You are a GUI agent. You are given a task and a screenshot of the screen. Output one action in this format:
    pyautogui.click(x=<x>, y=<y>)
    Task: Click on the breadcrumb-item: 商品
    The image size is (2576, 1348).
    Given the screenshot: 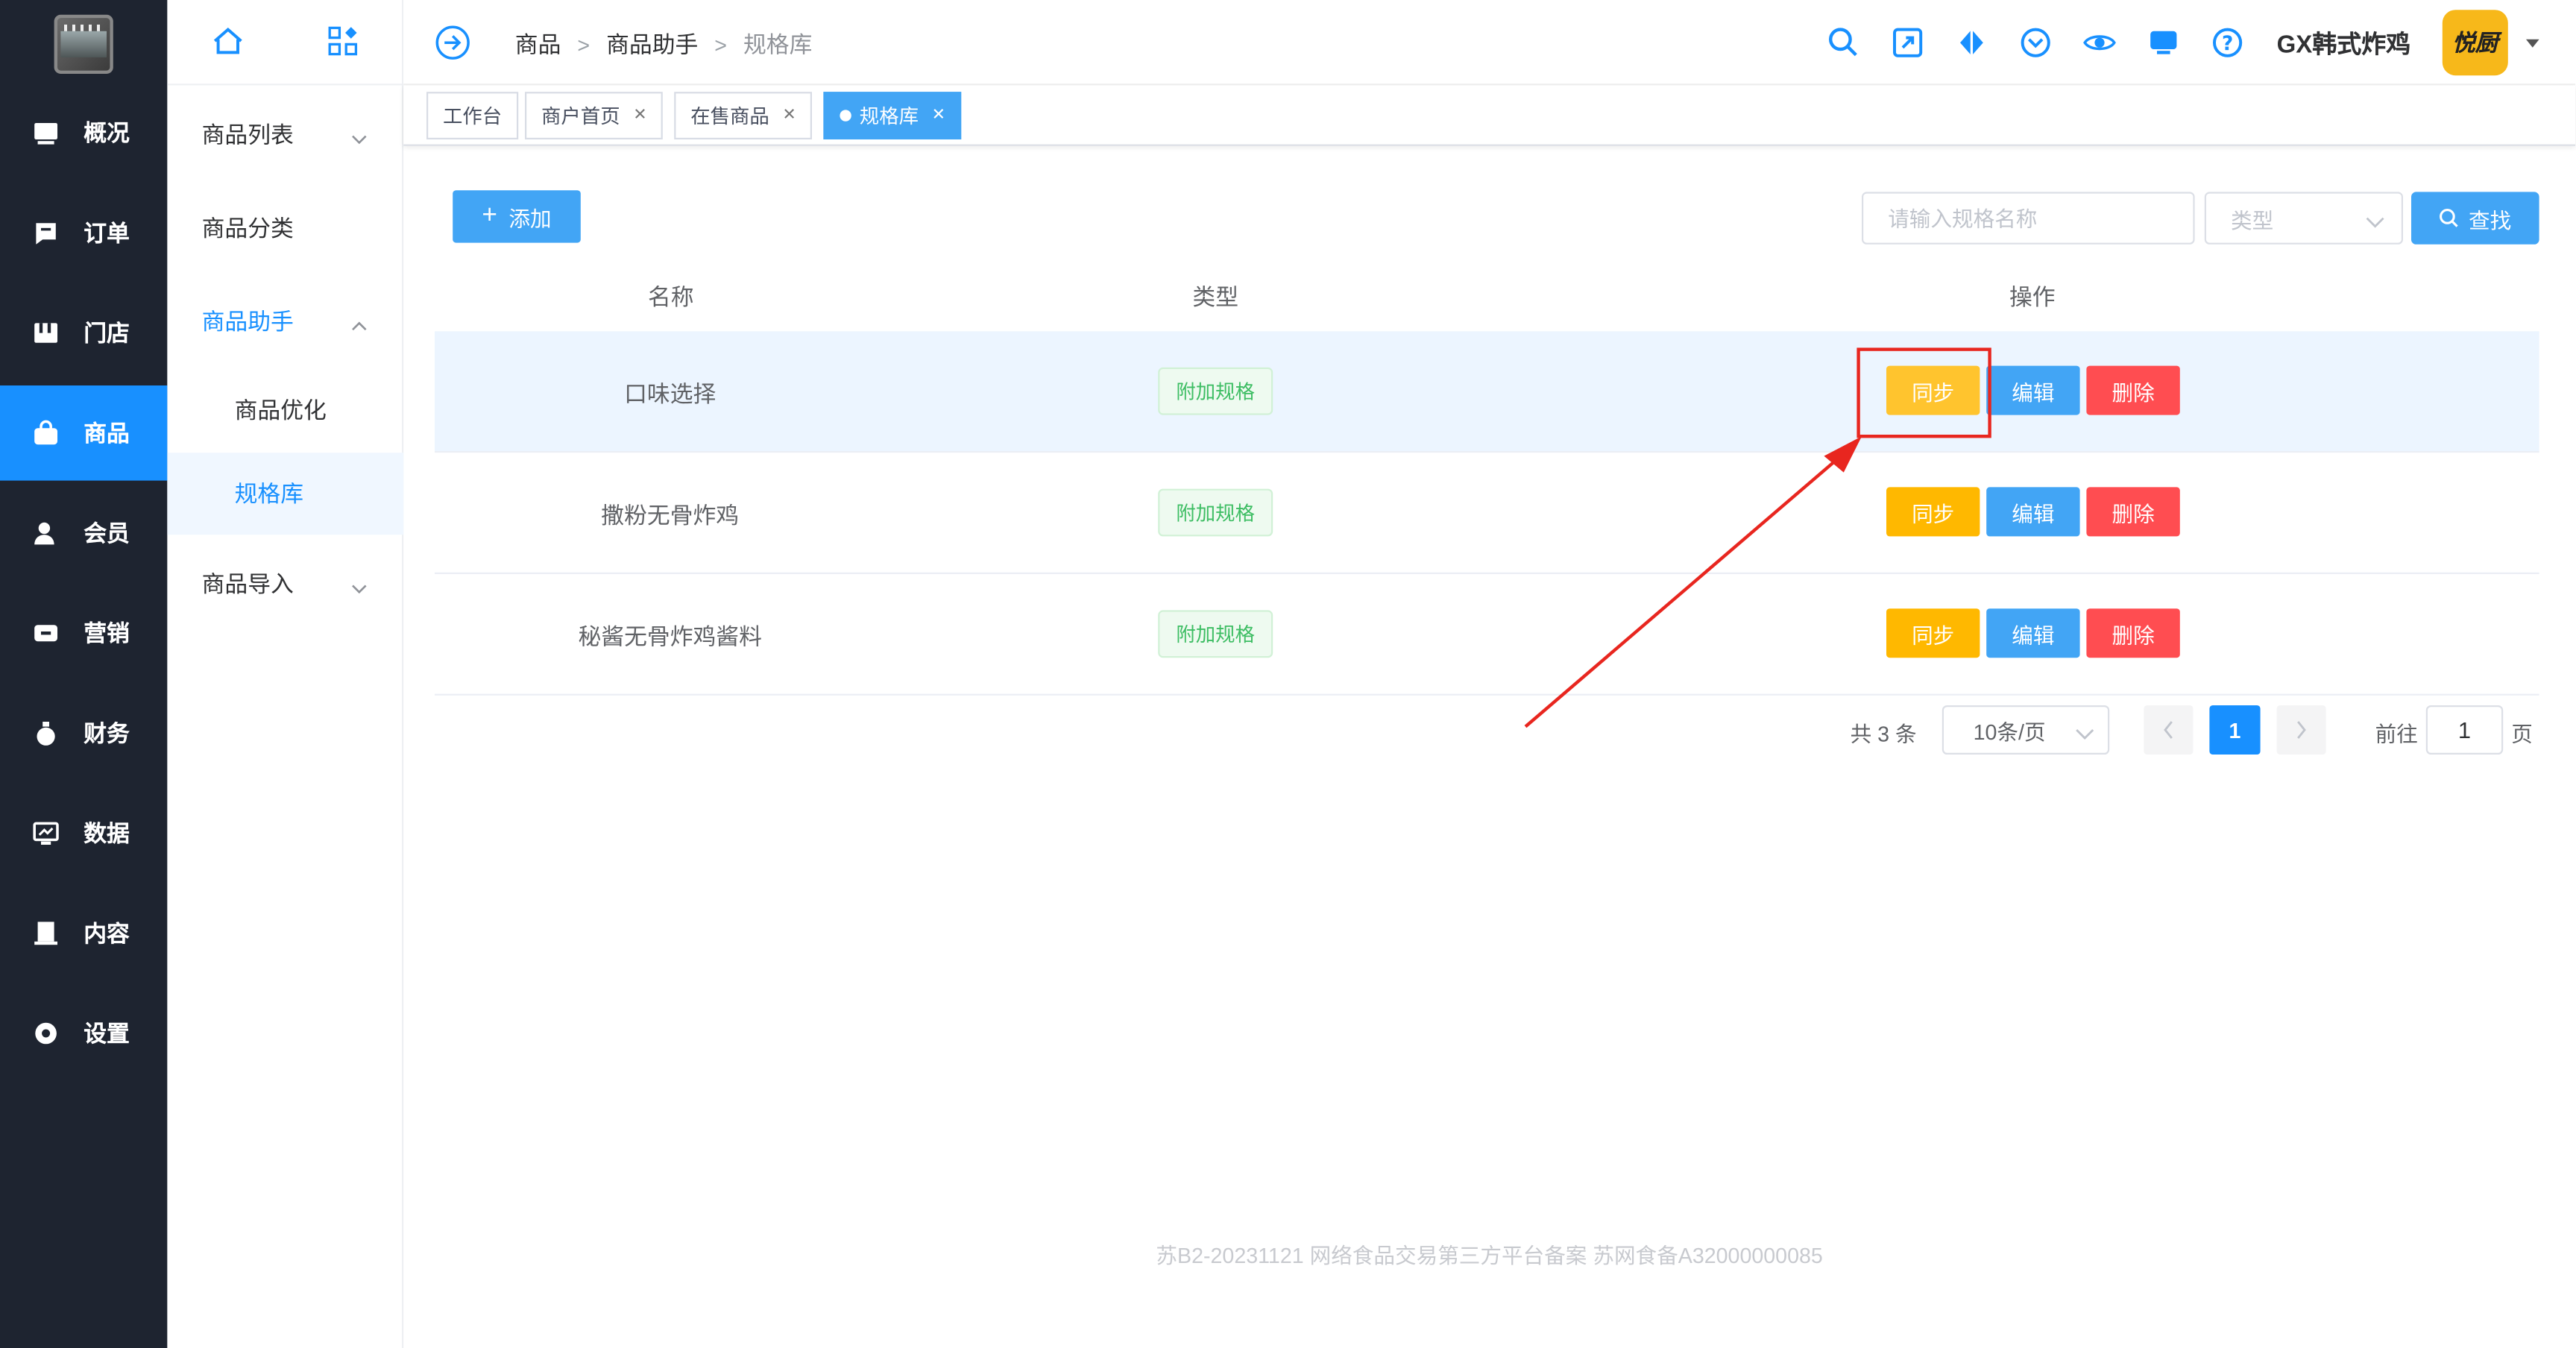 What is the action you would take?
    pyautogui.click(x=538, y=44)
    